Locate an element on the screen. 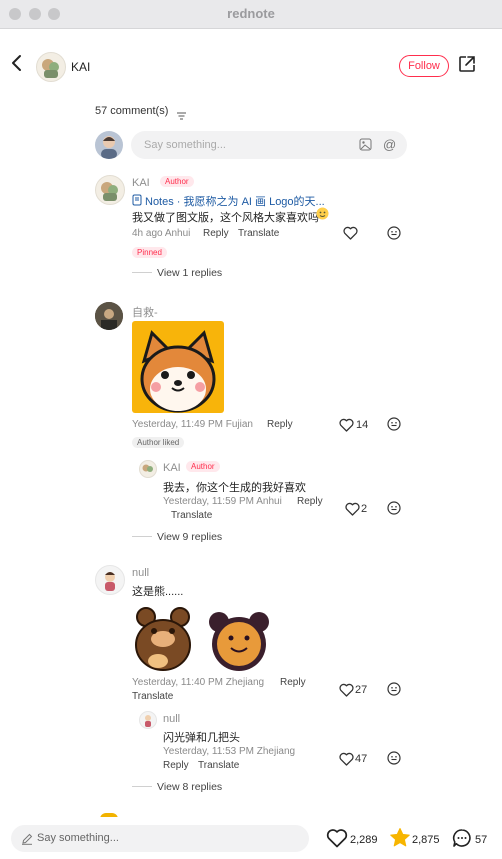 The image size is (502, 859). comment-author: KAI is located at coordinates (141, 183).